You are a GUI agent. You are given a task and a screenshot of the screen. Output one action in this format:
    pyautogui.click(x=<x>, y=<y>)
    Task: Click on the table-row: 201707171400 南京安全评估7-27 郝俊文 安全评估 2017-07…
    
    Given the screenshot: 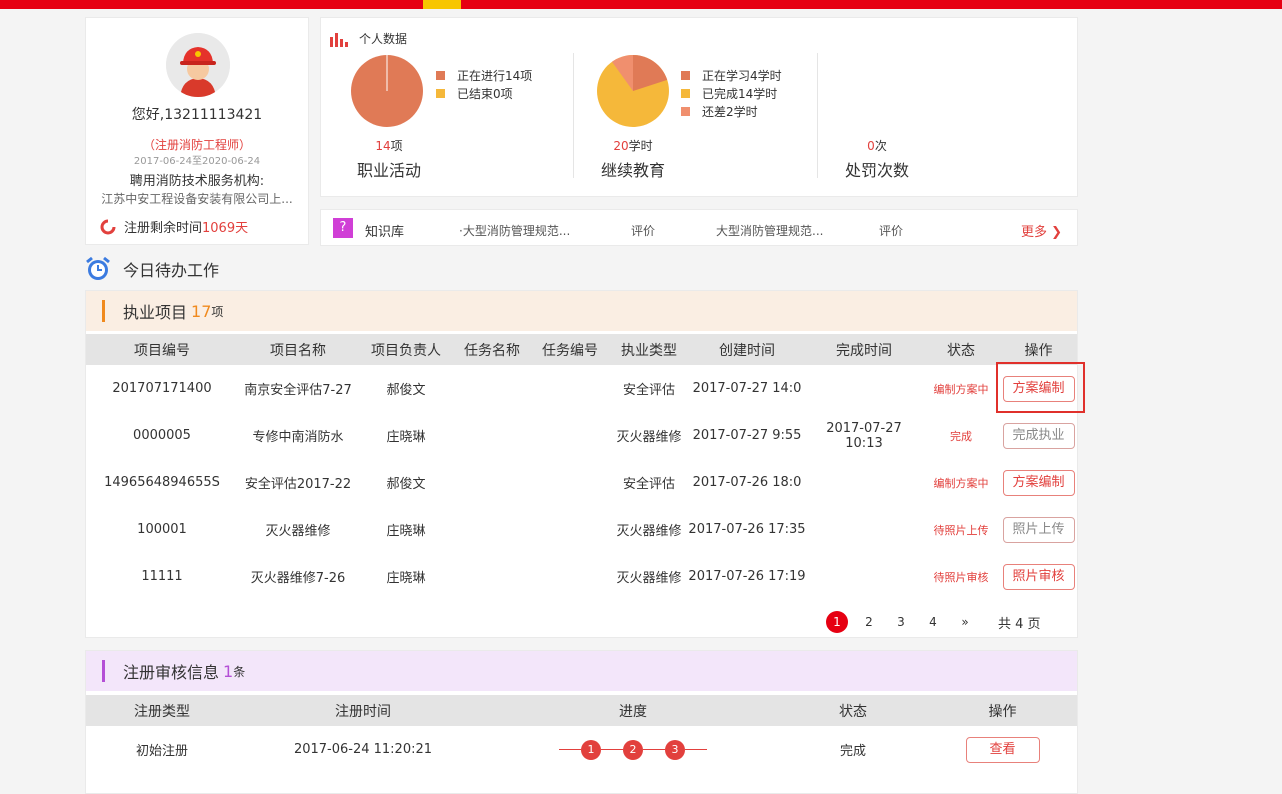 What is the action you would take?
    pyautogui.click(x=581, y=388)
    